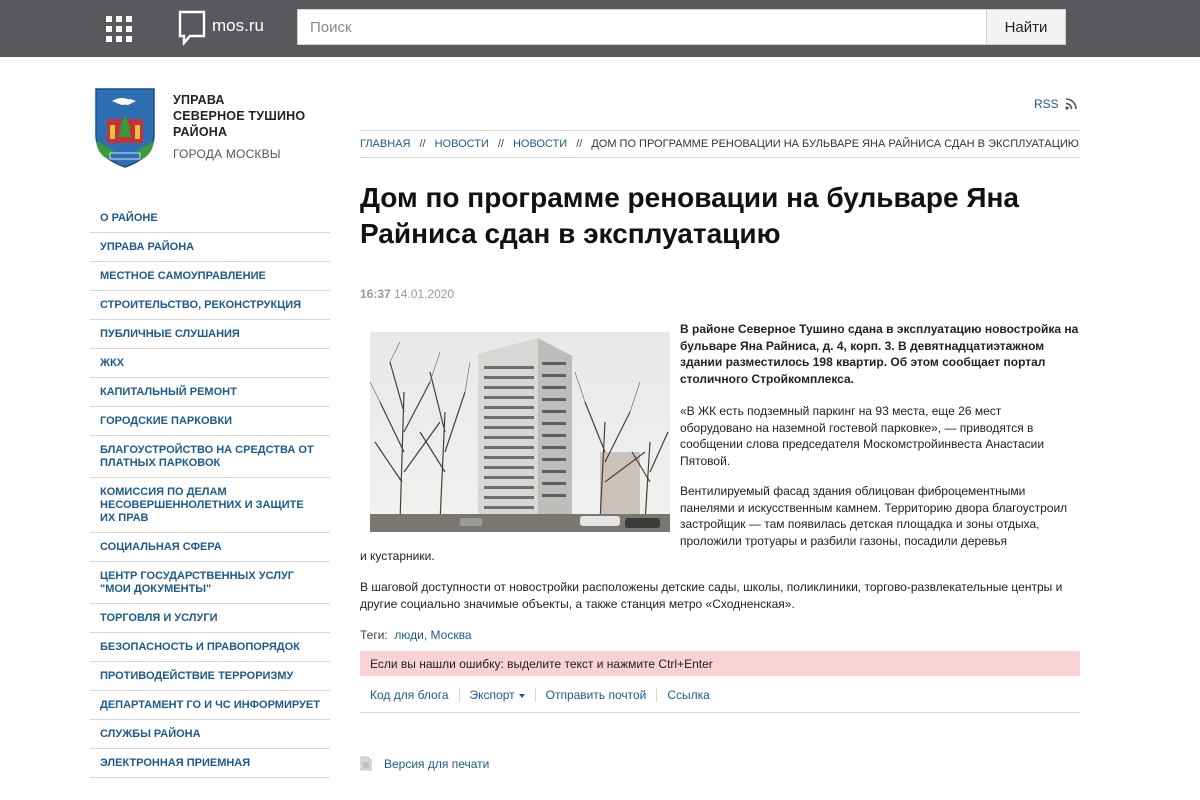 The image size is (1200, 800). I want to click on search-input, so click(642, 27).